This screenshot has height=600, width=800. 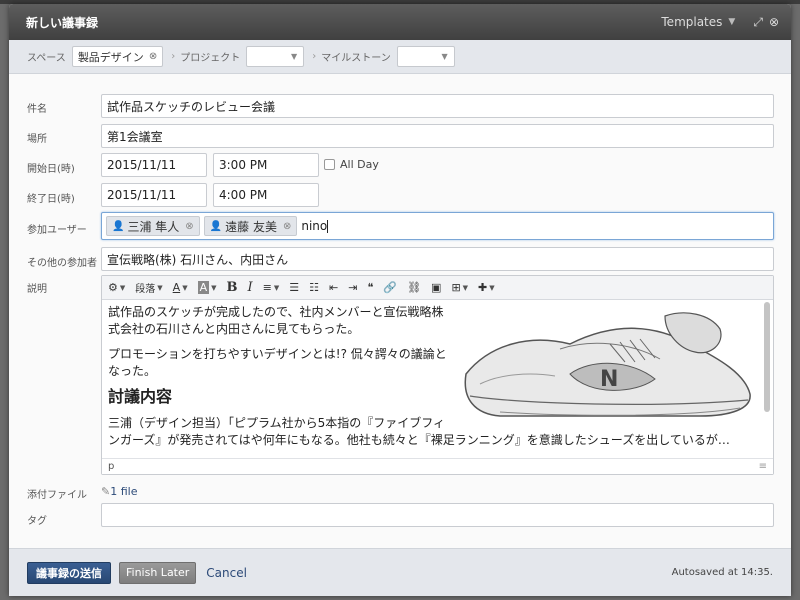 What do you see at coordinates (210, 58) in the screenshot?
I see `project-label: プロジェクト` at bounding box center [210, 58].